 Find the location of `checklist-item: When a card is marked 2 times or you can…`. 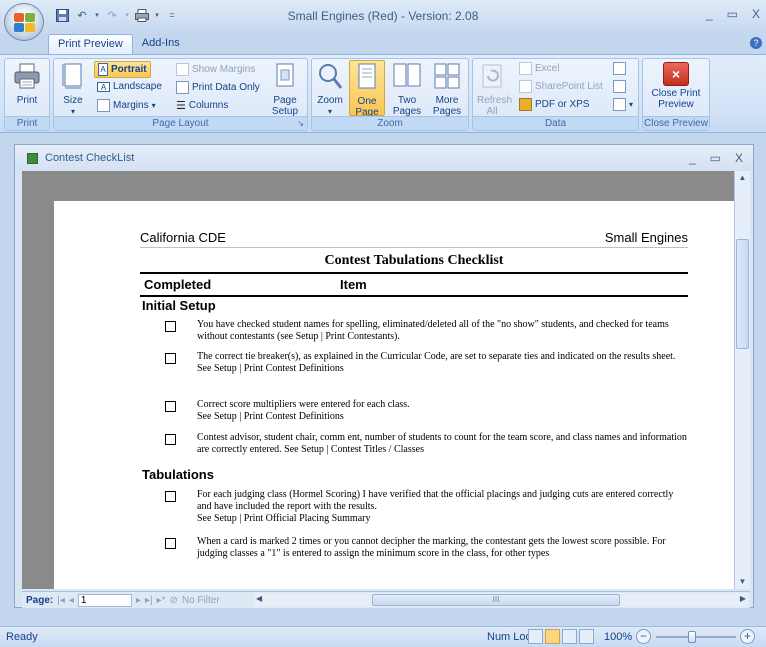

checklist-item: When a card is marked 2 times or you can… is located at coordinates (431, 547).